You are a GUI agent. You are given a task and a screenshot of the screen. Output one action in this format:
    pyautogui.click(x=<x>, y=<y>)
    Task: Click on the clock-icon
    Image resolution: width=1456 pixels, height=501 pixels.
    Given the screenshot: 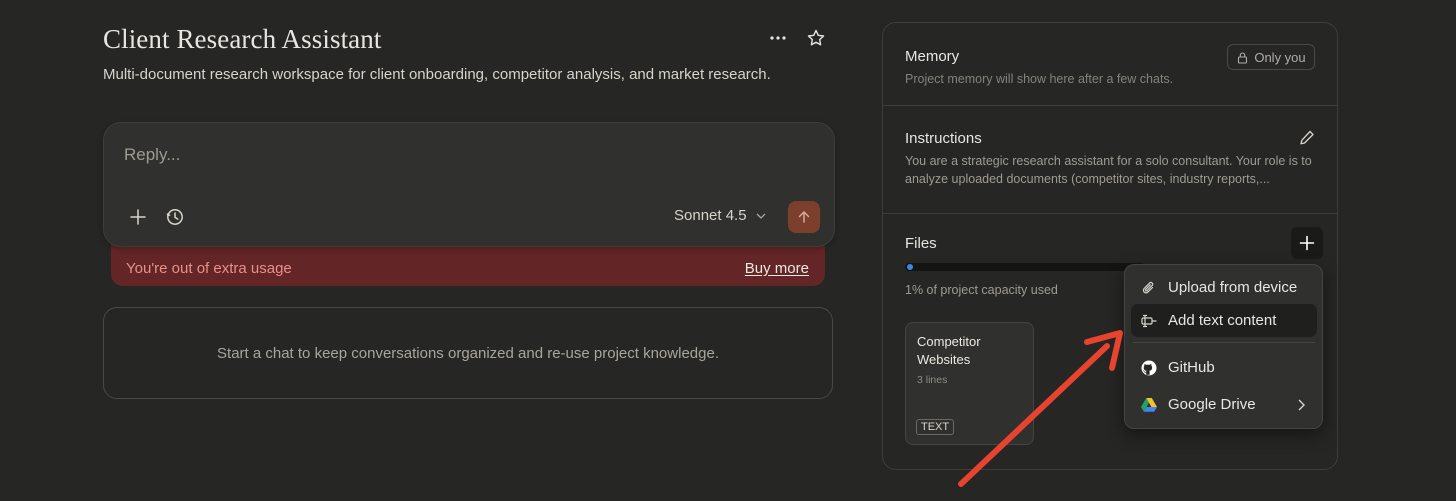 What is the action you would take?
    pyautogui.click(x=174, y=217)
    